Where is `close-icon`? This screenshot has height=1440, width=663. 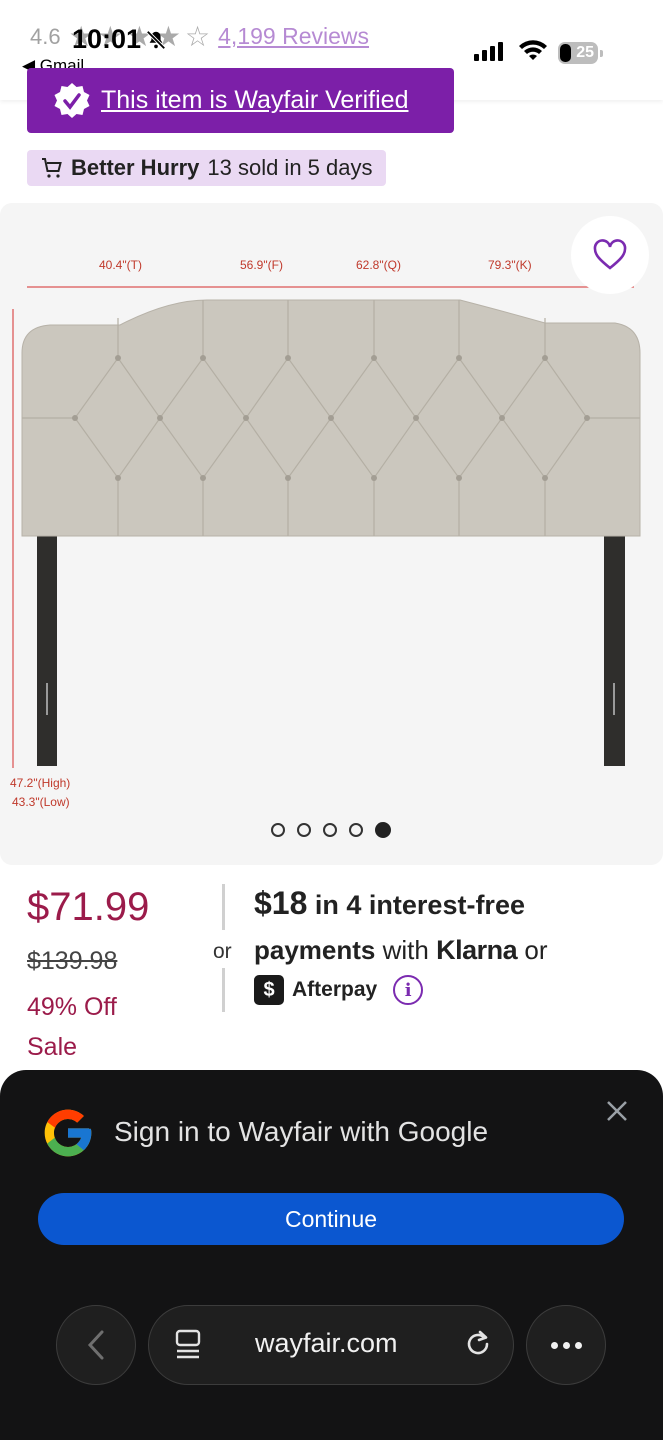
close-icon is located at coordinates (617, 1111).